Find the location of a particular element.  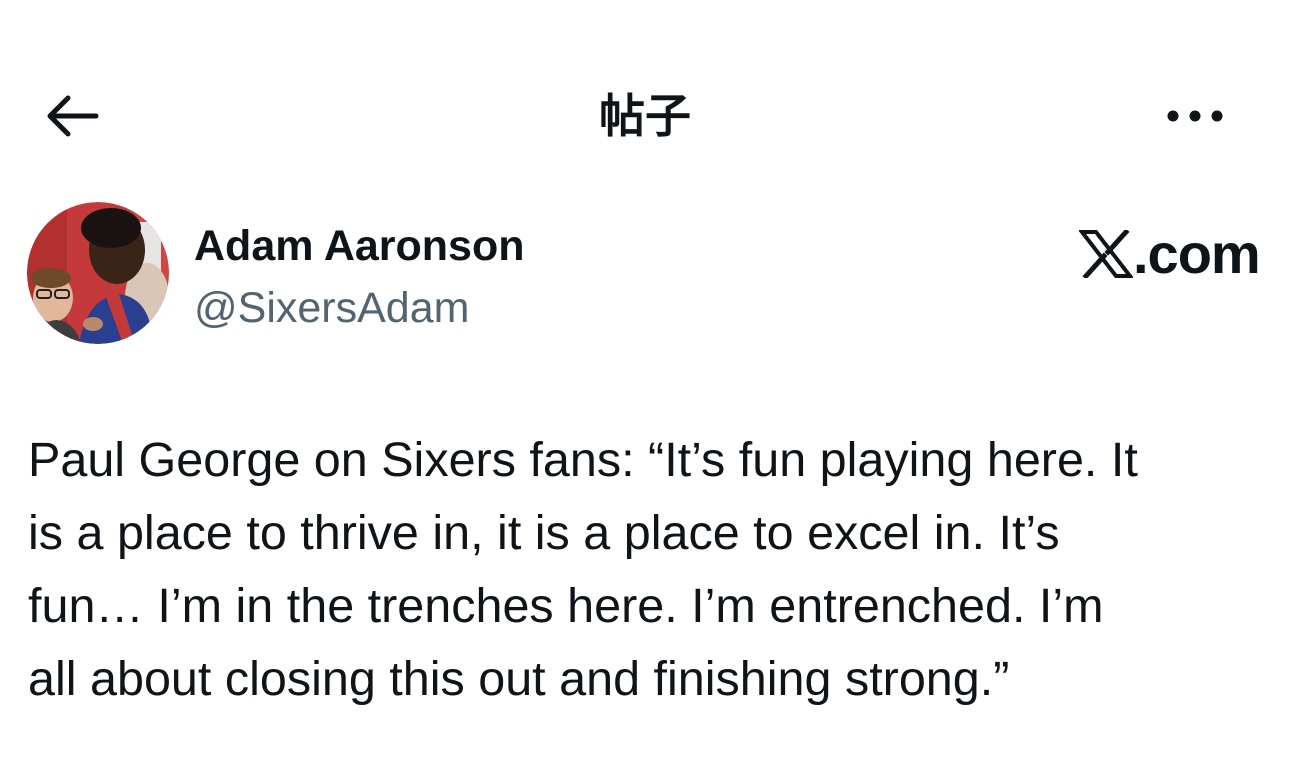

more-options-button is located at coordinates (1195, 116).